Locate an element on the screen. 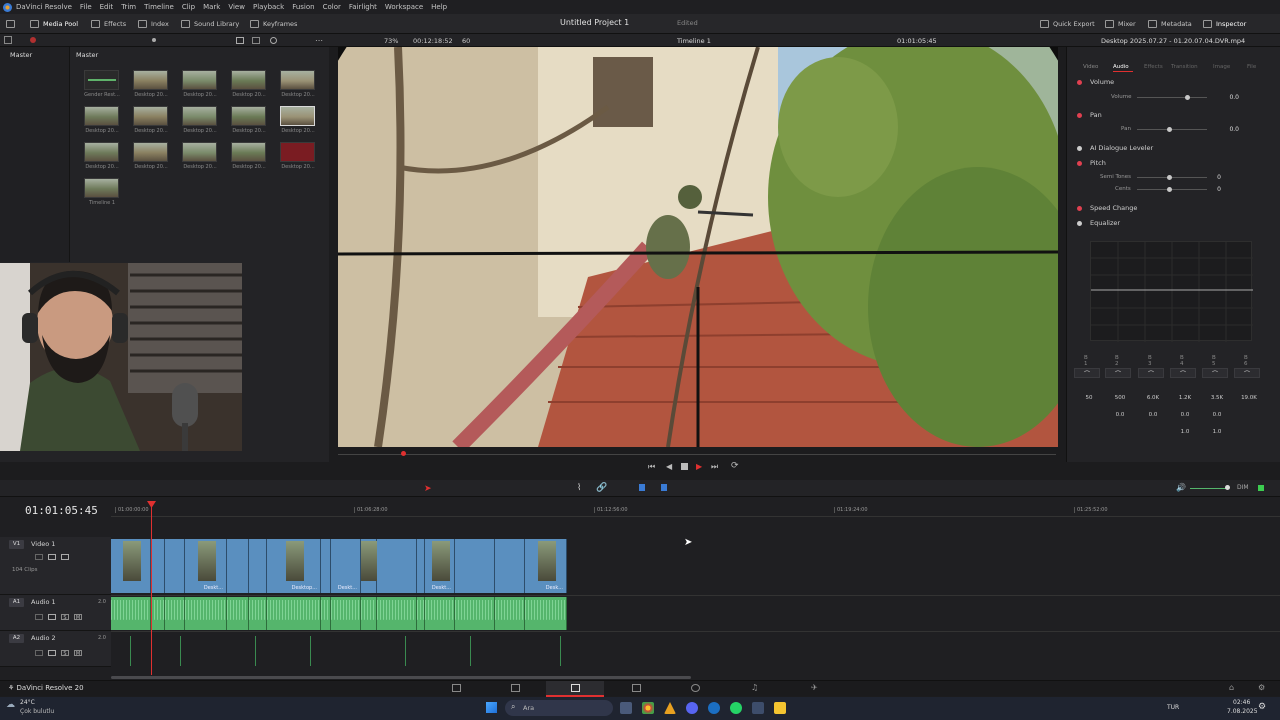 The height and width of the screenshot is (720, 1280). bin-list-toggle-icon is located at coordinates (8, 40).